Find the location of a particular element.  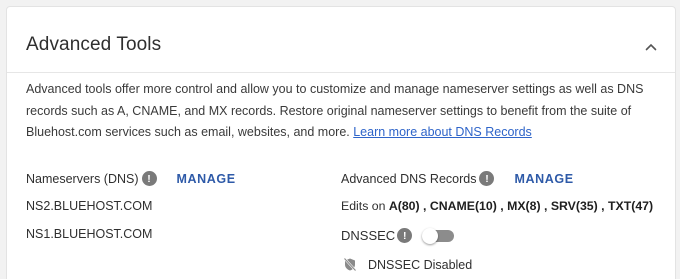

record-count-srv: SRV(35) is located at coordinates (574, 206).